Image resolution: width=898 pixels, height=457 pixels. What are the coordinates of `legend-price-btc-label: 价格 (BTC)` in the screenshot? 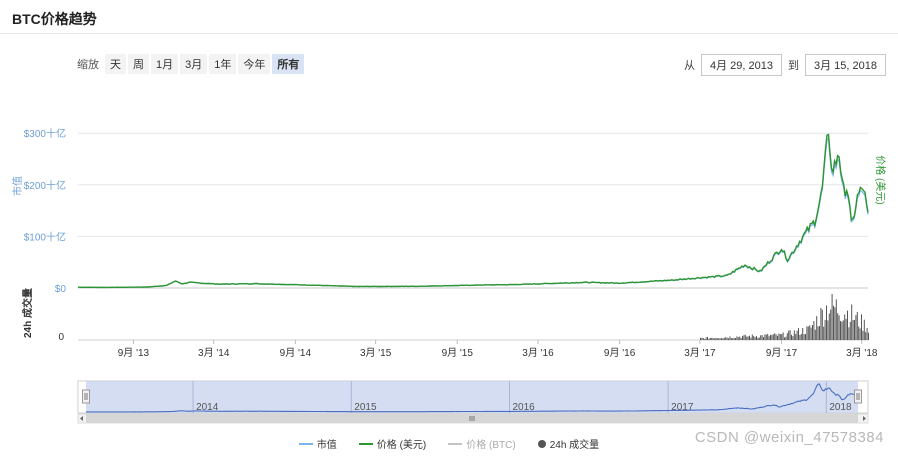 It's located at (491, 445).